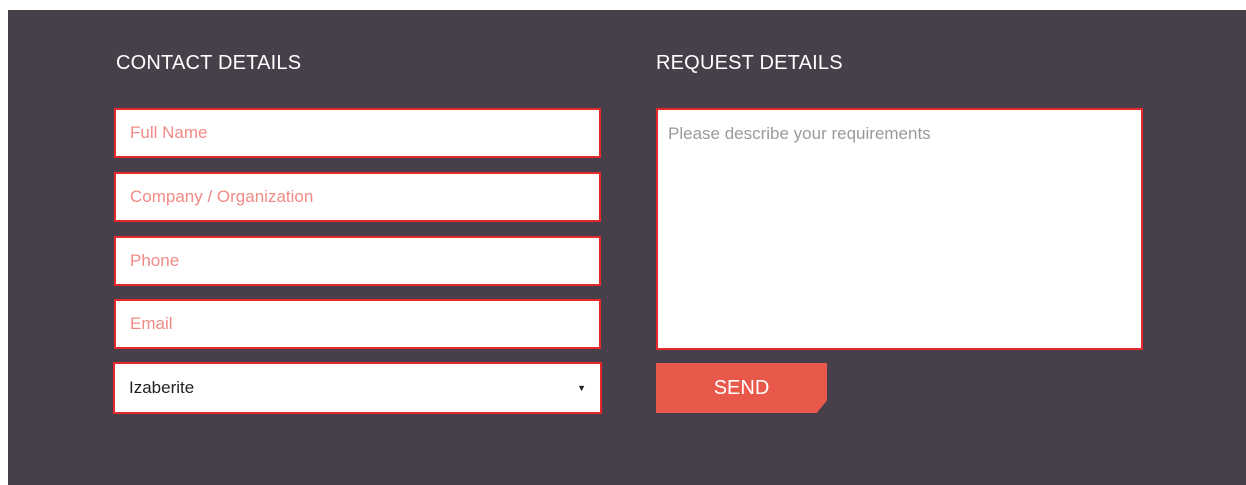  Describe the element at coordinates (209, 63) in the screenshot. I see `contact-details-heading: CONTACT DETAILS` at that location.